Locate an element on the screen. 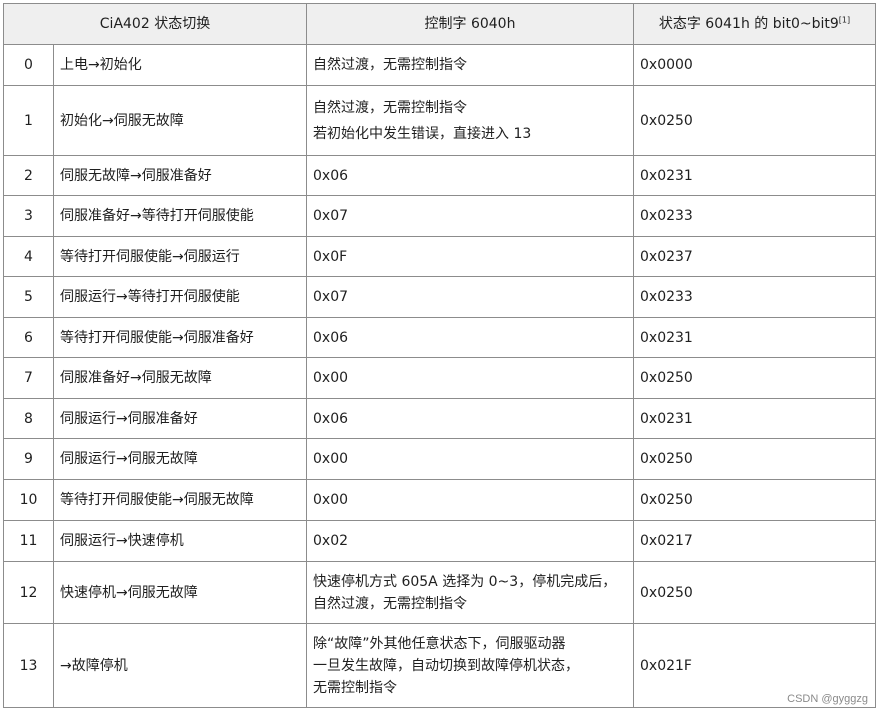  table-row: 8 伺服运行→伺服准备好 0x06 0x0231 is located at coordinates (439, 418).